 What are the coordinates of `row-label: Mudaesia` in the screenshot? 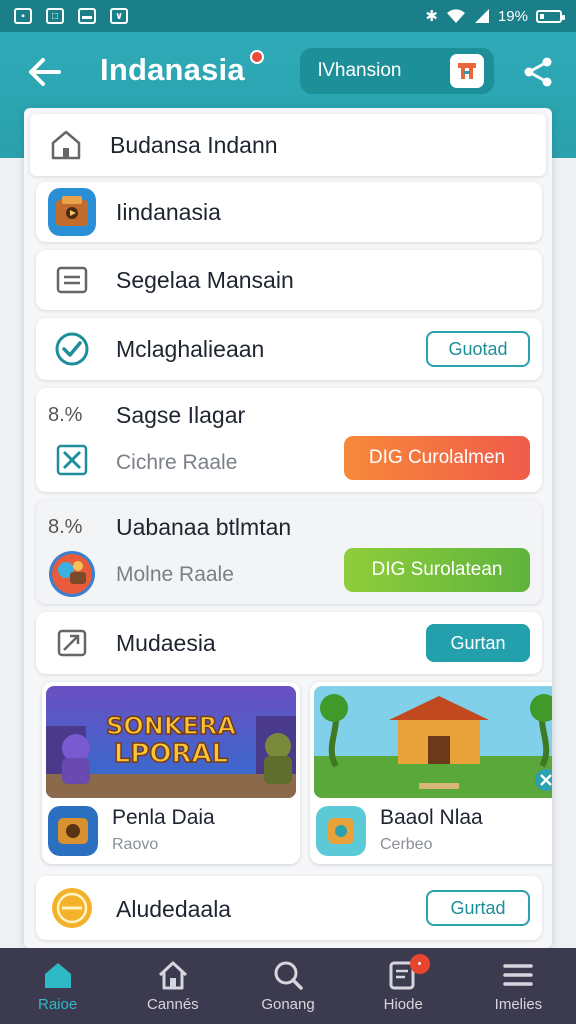 It's located at (166, 643).